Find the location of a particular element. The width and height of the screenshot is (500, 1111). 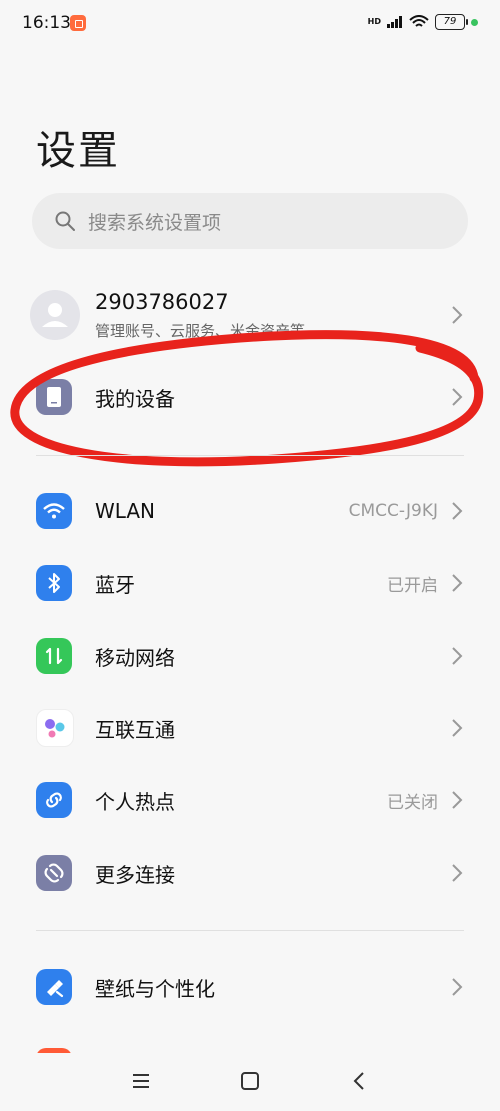

hotspot-value: 已关闭 is located at coordinates (412, 802).